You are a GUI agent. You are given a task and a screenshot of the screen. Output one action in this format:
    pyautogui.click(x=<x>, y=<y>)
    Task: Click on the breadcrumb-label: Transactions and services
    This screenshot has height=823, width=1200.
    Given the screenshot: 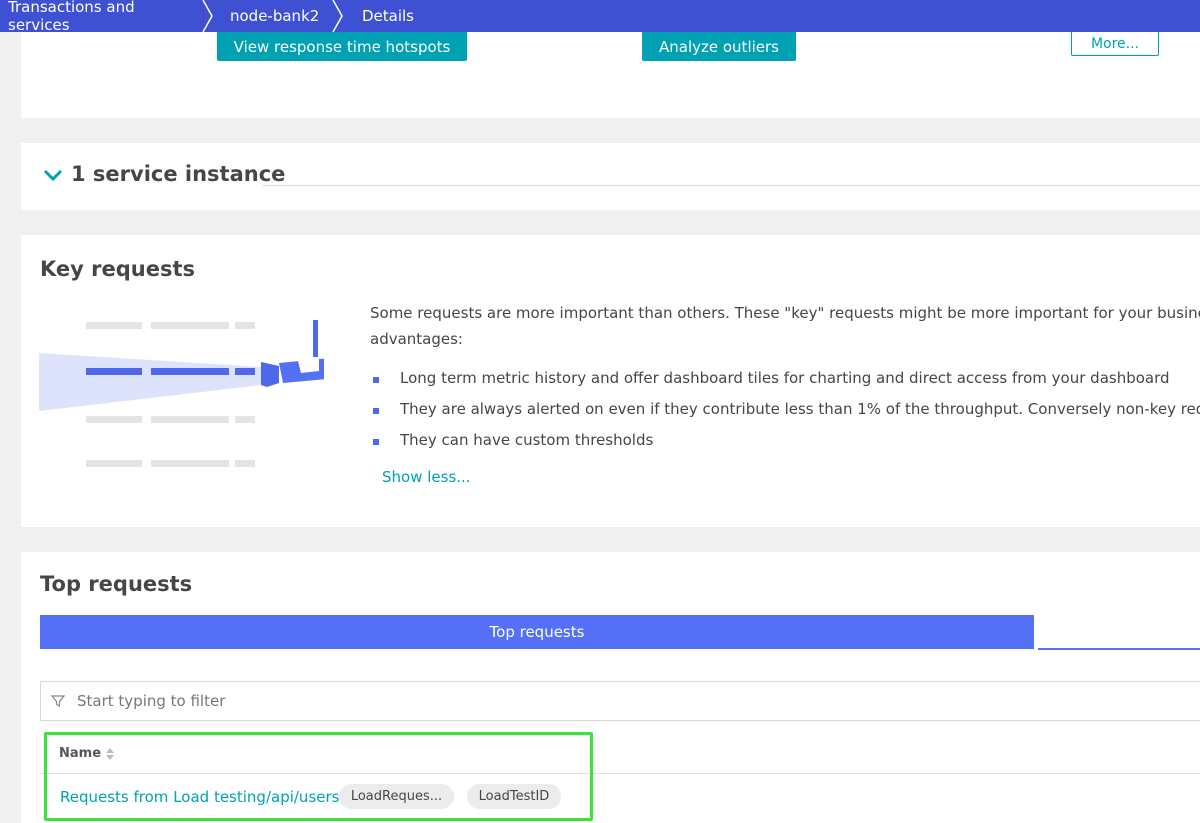 What is the action you would take?
    pyautogui.click(x=71, y=16)
    